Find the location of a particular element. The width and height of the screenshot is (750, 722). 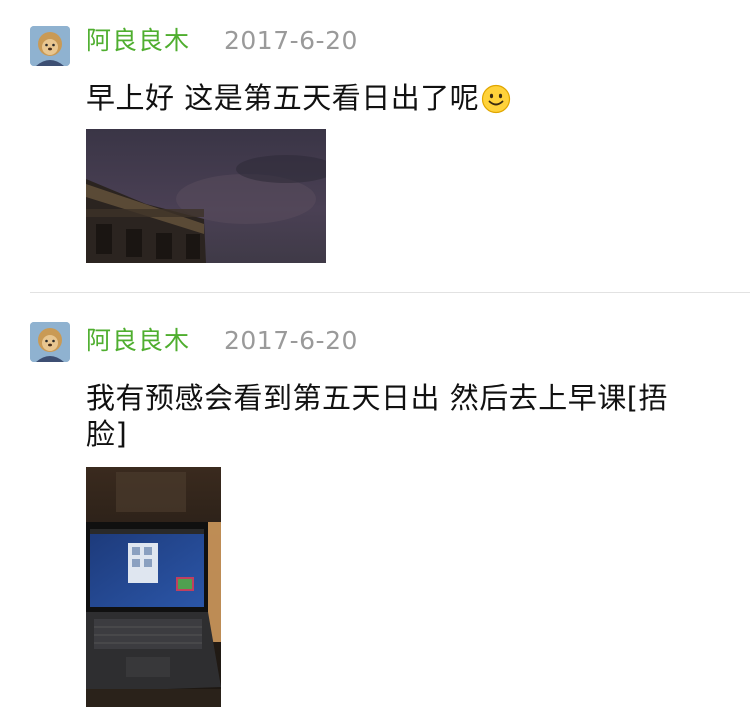

post-text: 我有预感会看到第五天日出 然后去上早课[捂脸] is located at coordinates (377, 416).